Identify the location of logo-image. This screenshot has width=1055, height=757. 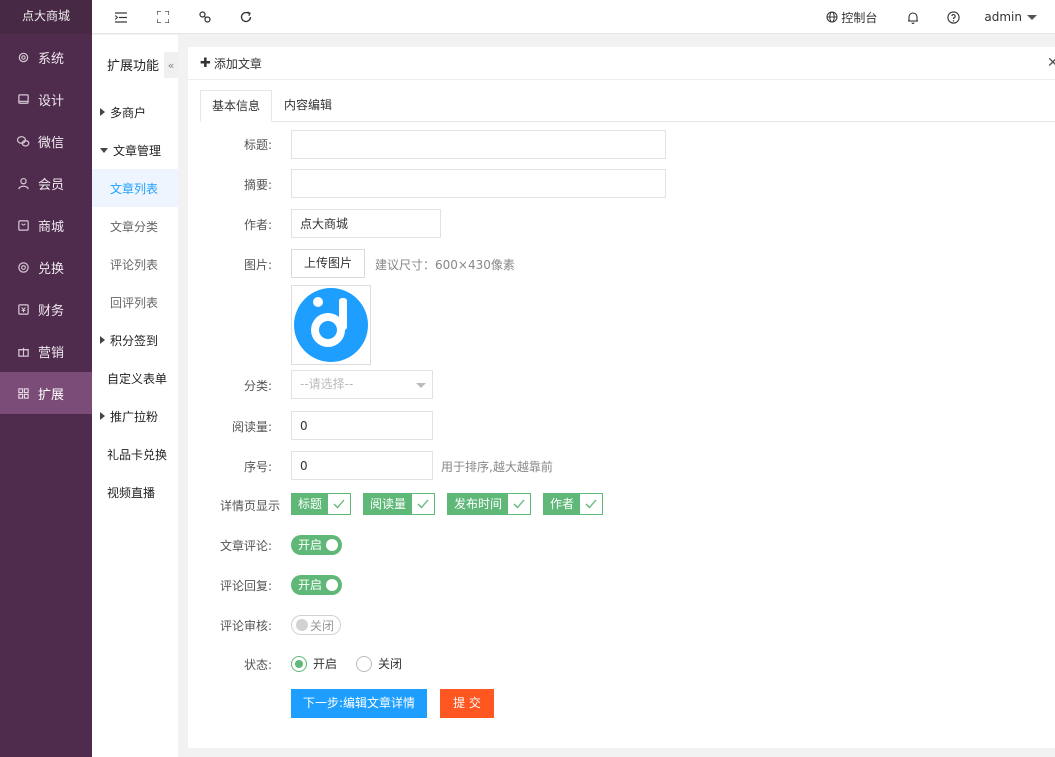
(331, 325).